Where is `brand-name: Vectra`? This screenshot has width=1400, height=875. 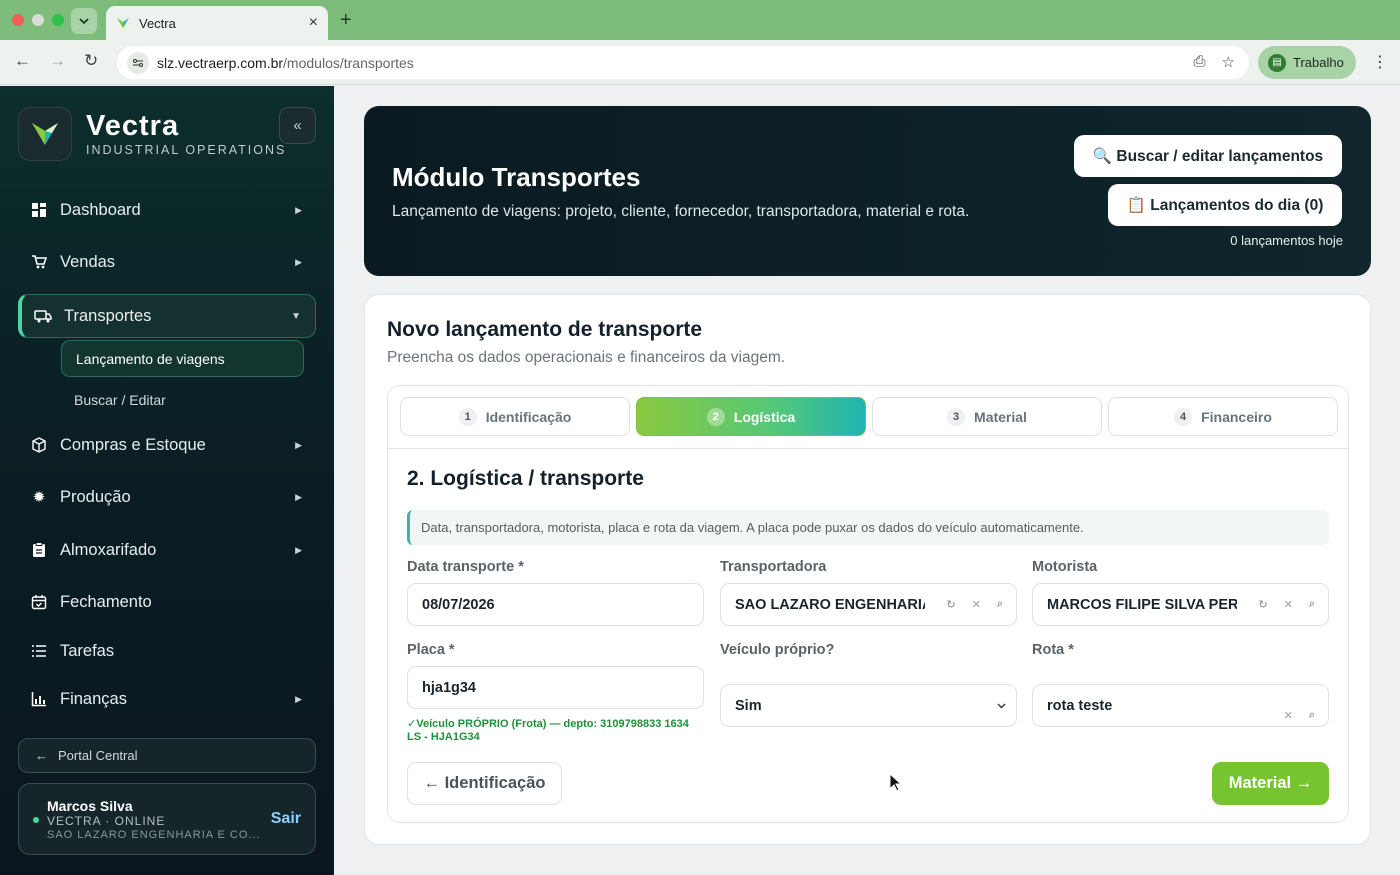 brand-name: Vectra is located at coordinates (133, 126).